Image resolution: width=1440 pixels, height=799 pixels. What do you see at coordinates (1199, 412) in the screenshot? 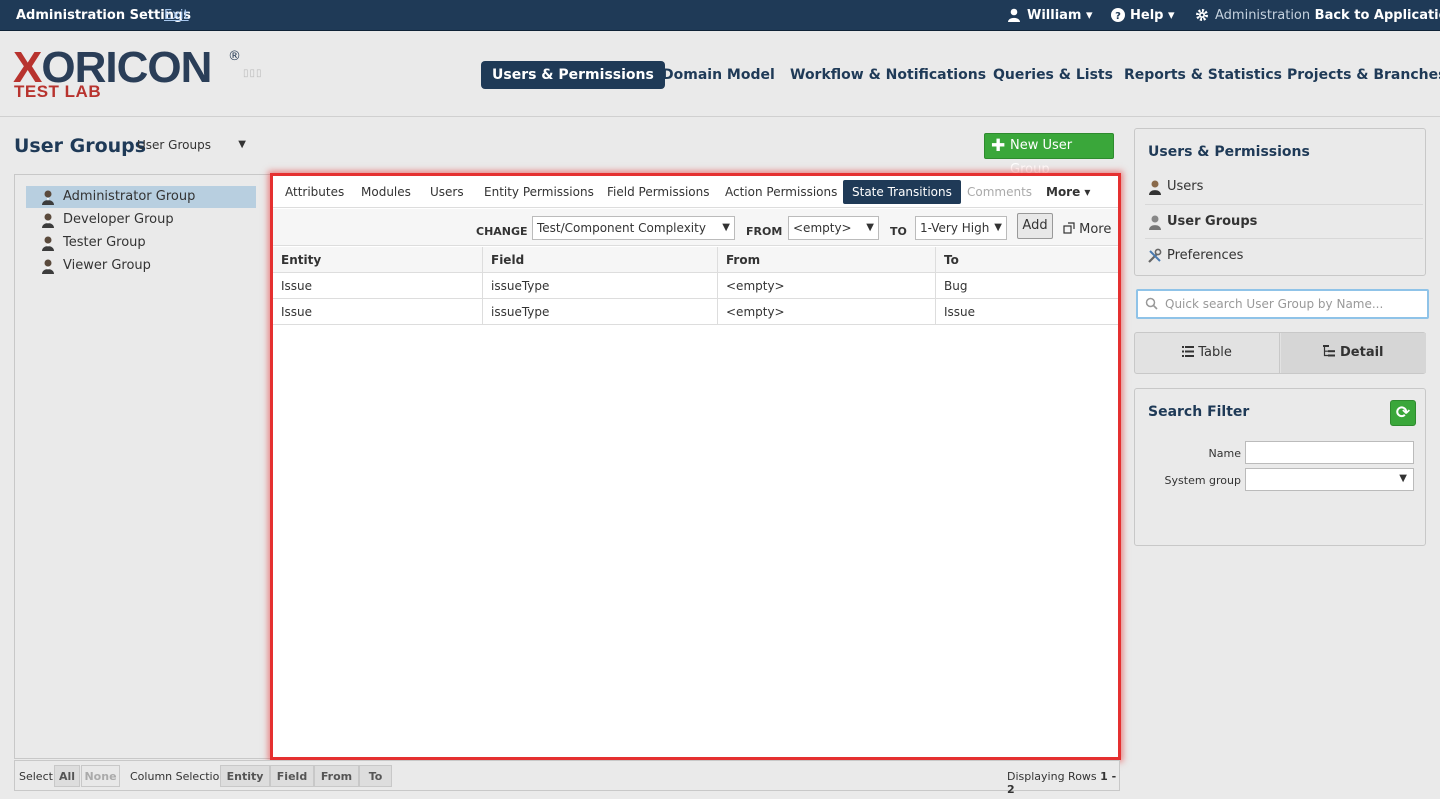
I see `filter-title: Search Filter` at bounding box center [1199, 412].